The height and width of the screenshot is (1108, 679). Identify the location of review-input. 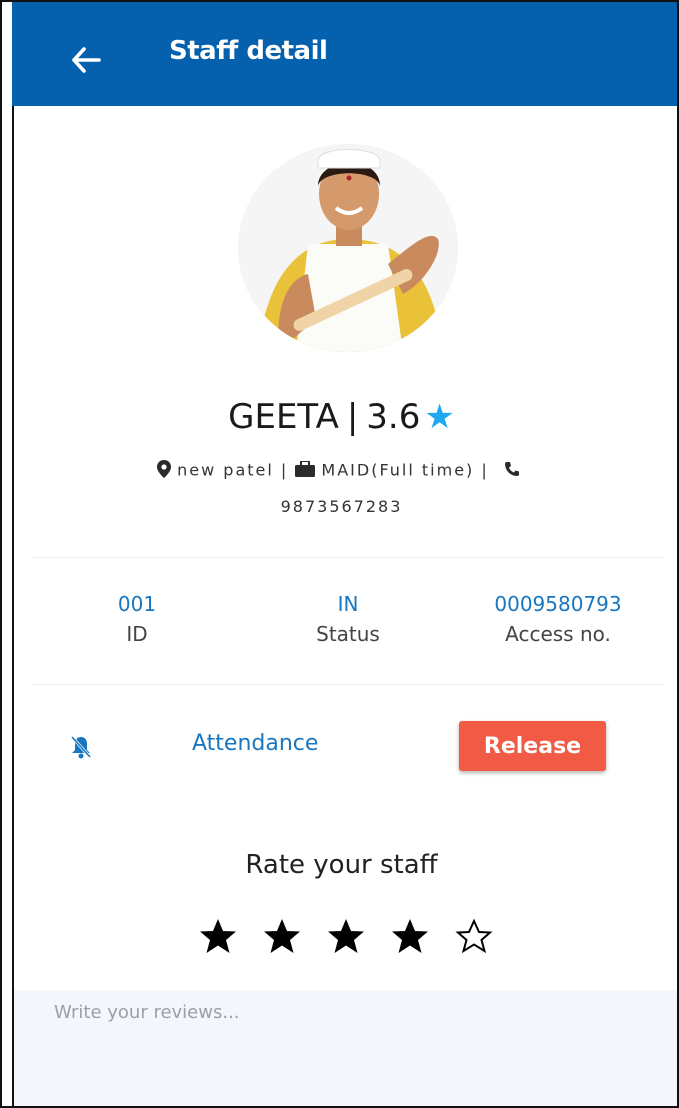
(345, 1048).